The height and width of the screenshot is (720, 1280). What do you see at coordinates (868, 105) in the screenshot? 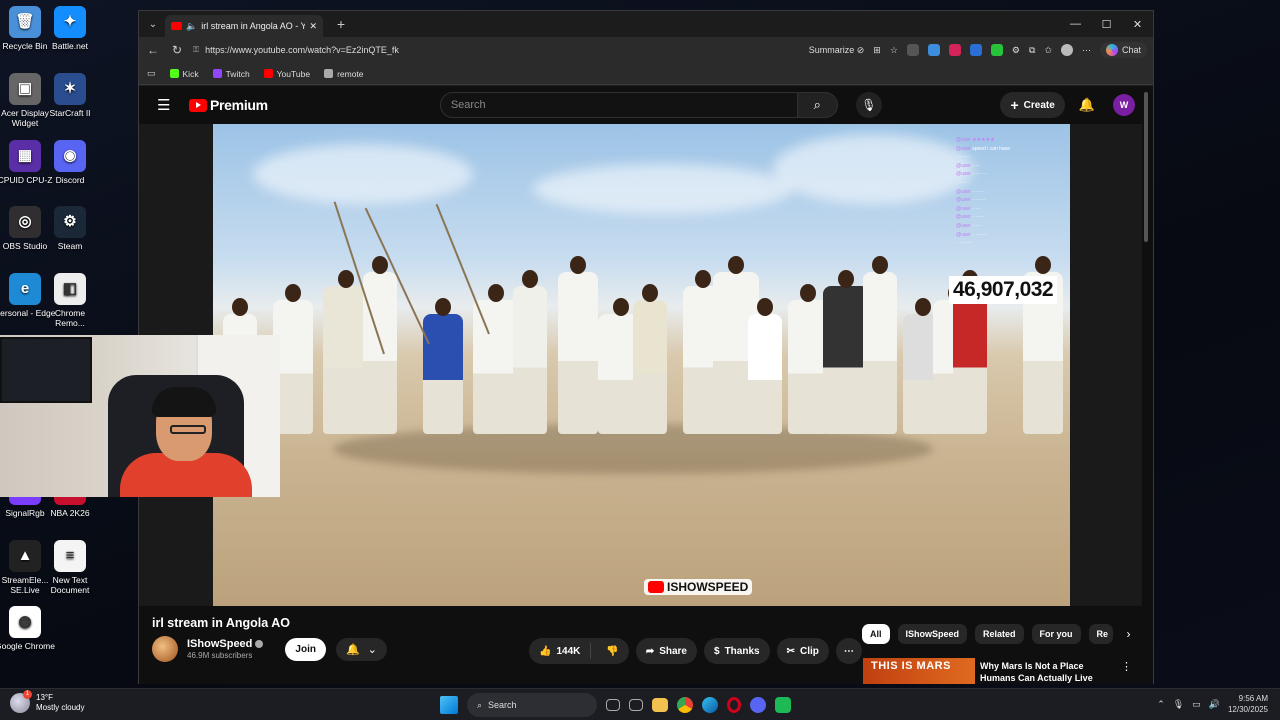
I see `voice-search-button: 🎙` at bounding box center [868, 105].